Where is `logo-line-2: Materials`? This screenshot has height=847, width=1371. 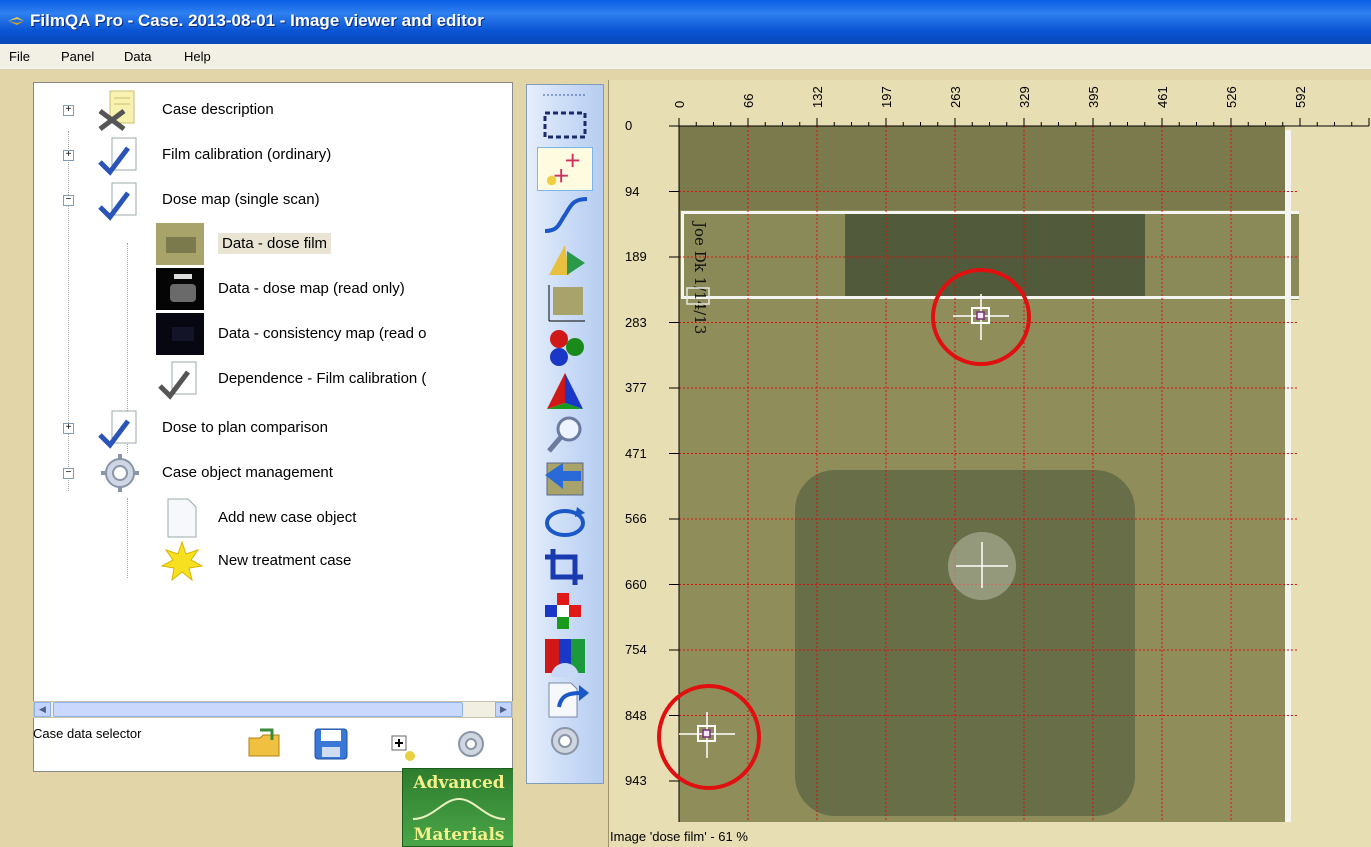
logo-line-2: Materials is located at coordinates (459, 835).